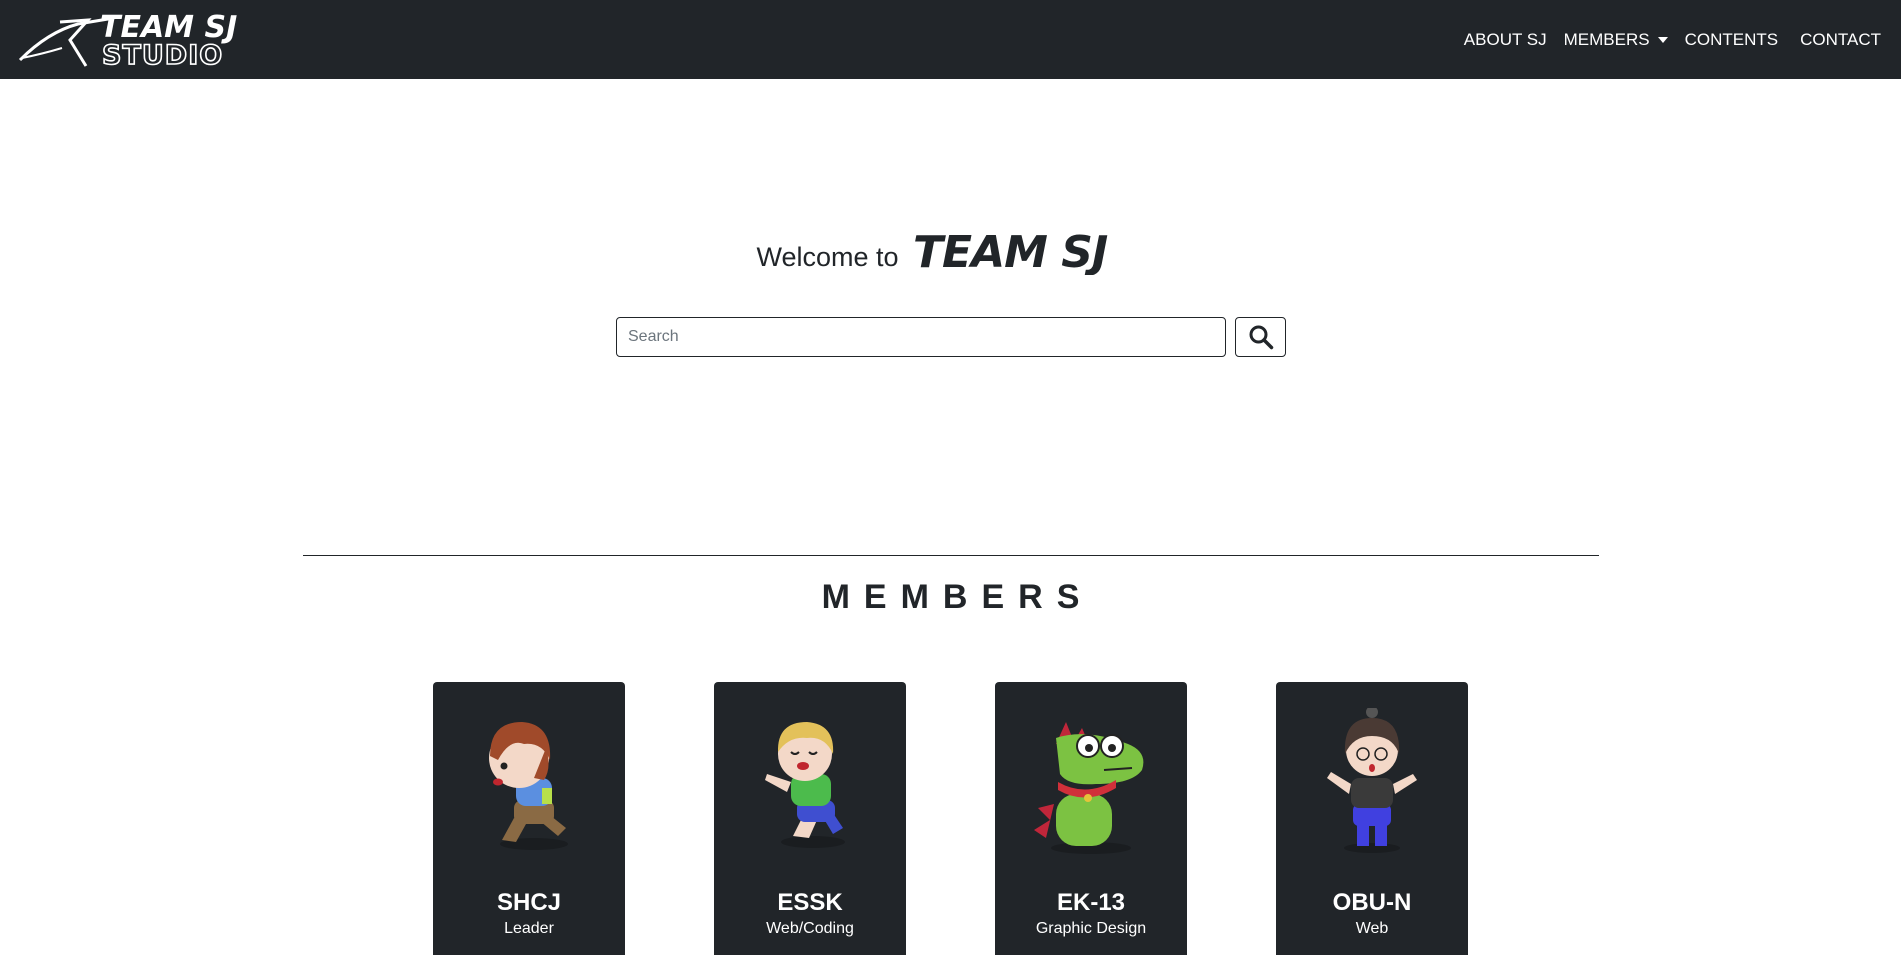 The image size is (1901, 955). I want to click on nav-about-sj: ABOUT SJ, so click(1505, 40).